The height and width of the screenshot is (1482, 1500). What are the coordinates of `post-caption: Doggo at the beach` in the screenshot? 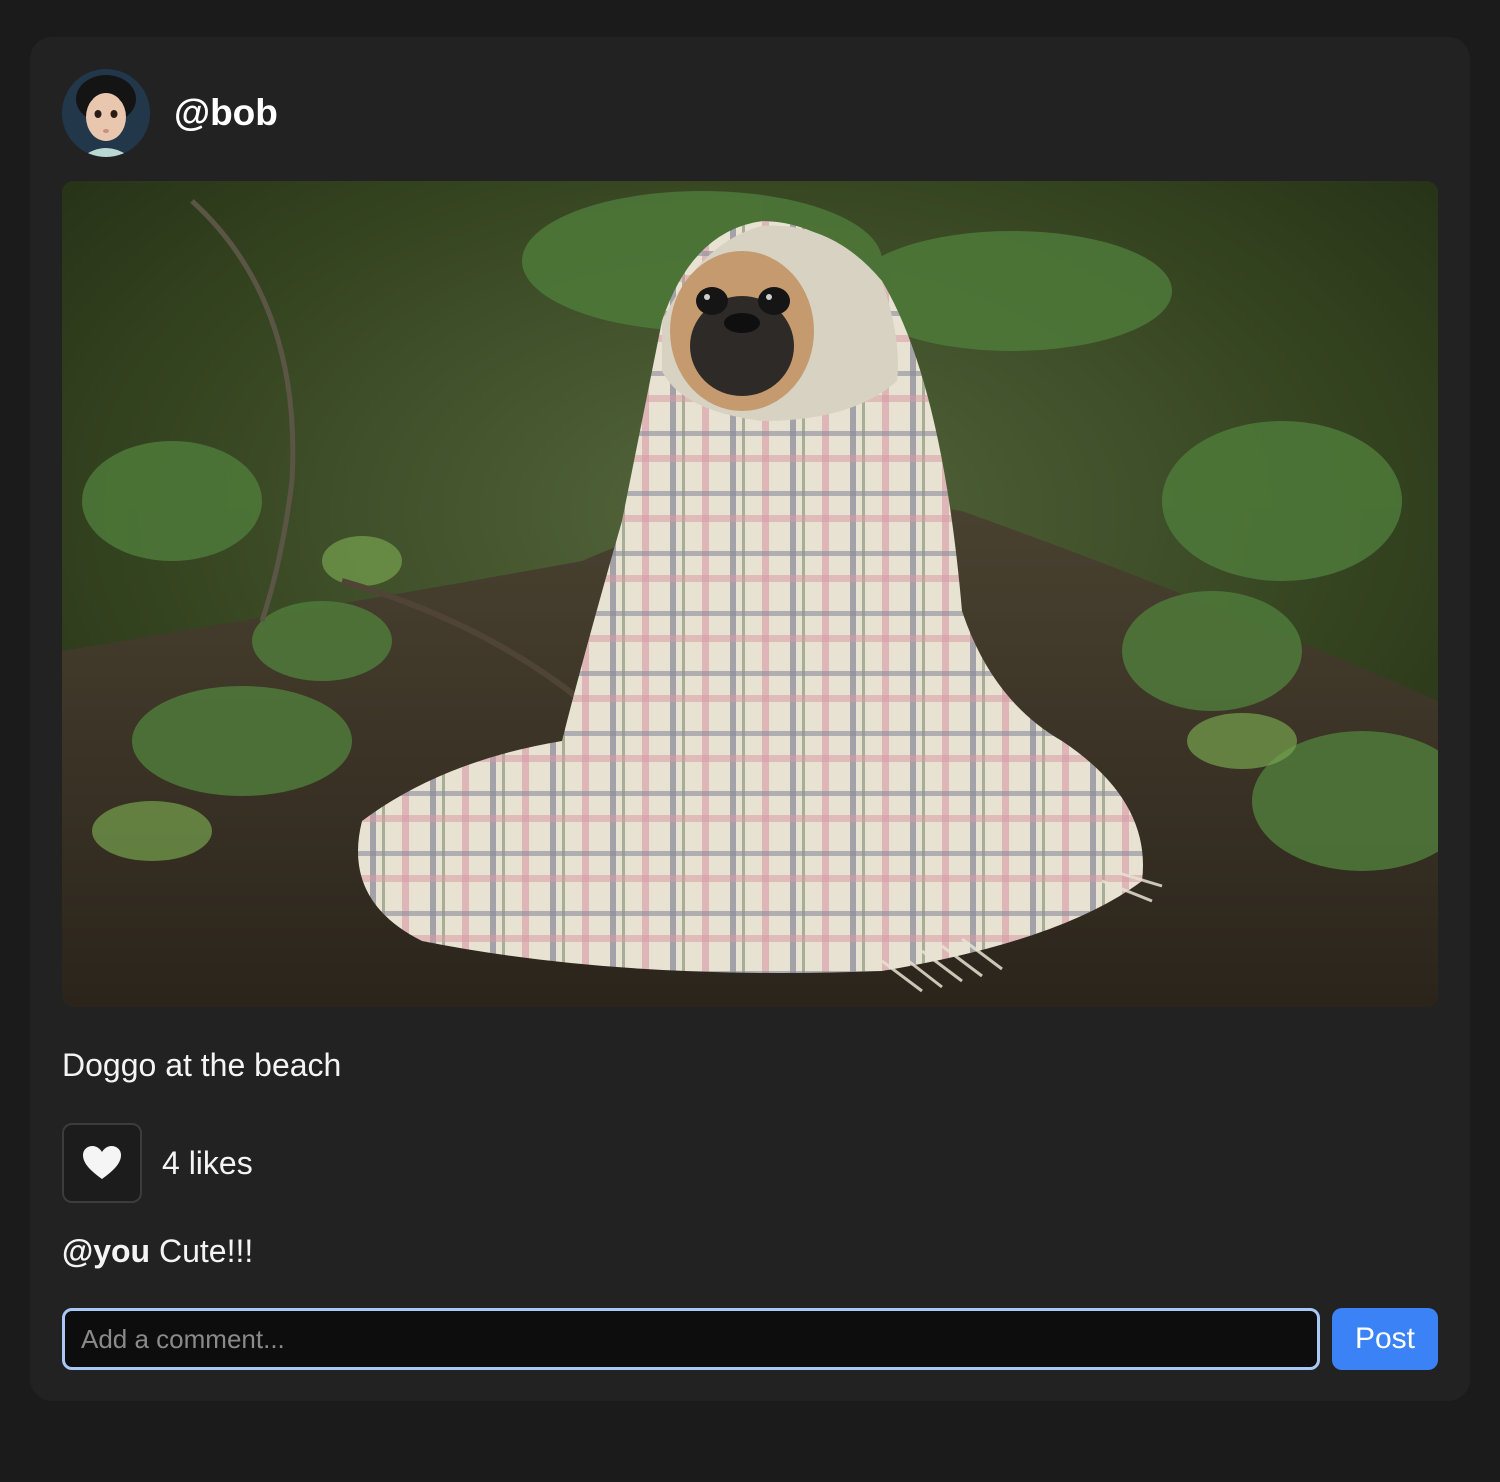 It's located at (202, 1065).